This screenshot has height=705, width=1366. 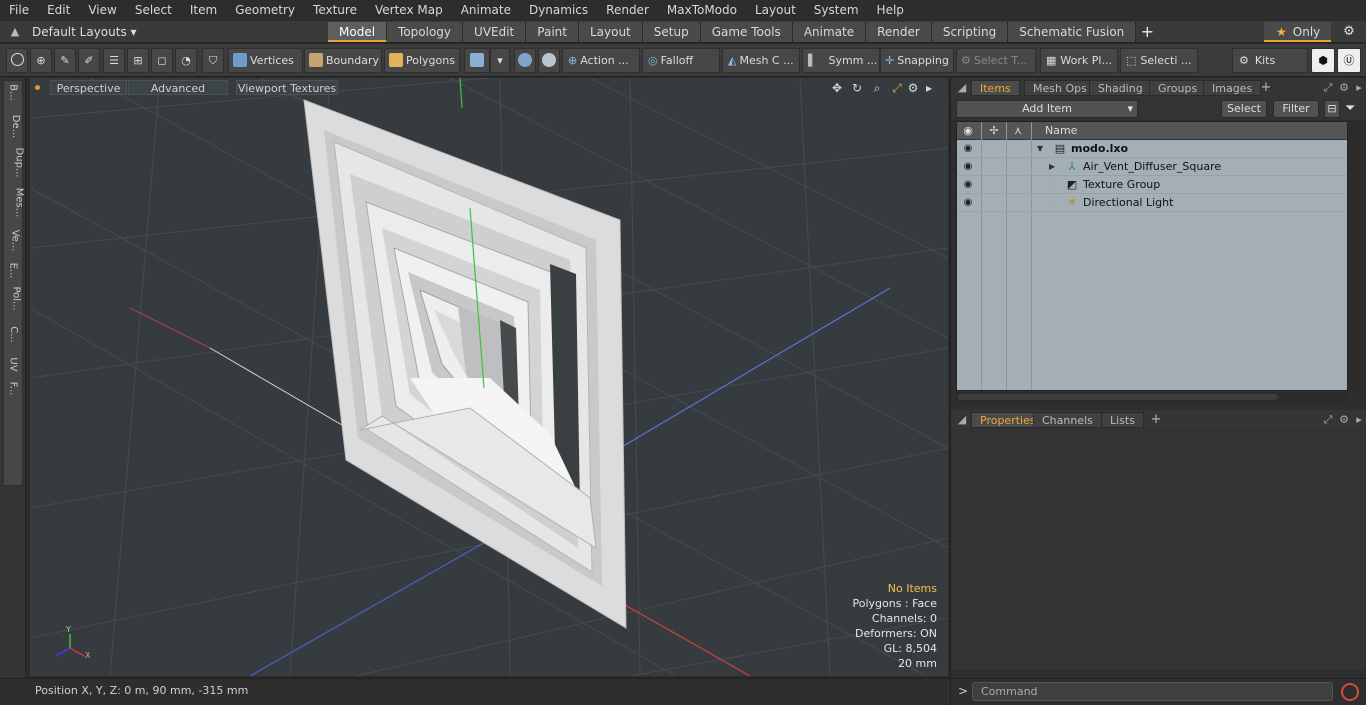 What do you see at coordinates (829, 32) in the screenshot?
I see `tab-animate: Animate` at bounding box center [829, 32].